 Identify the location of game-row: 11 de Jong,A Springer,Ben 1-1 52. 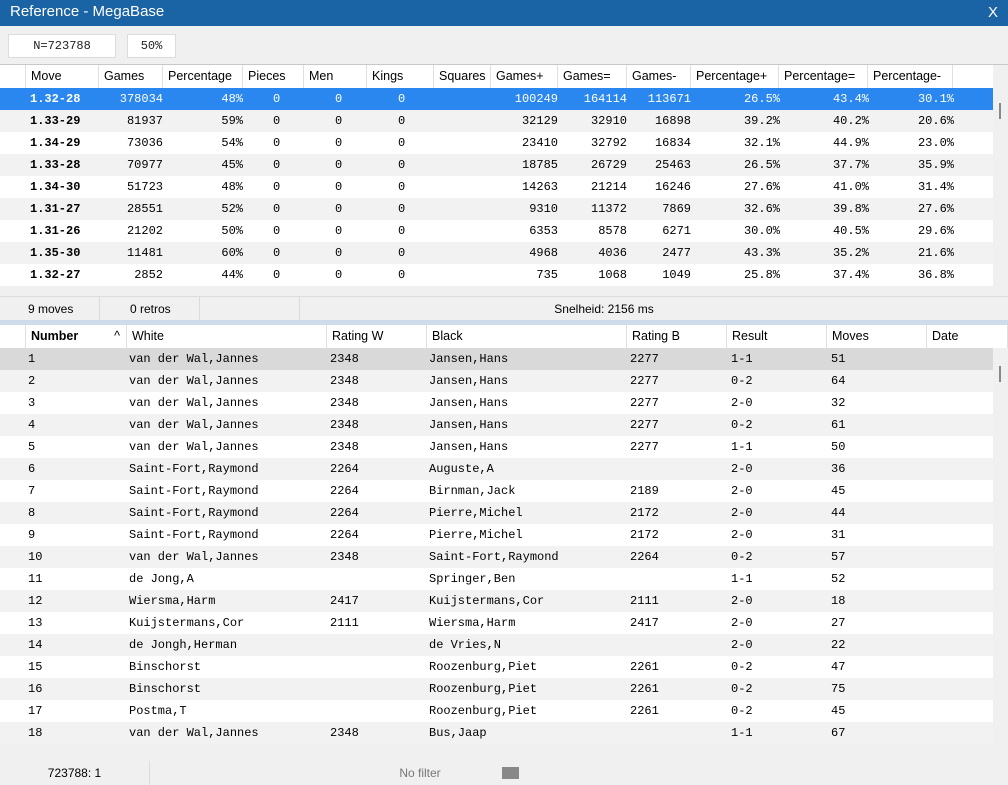
(496, 579).